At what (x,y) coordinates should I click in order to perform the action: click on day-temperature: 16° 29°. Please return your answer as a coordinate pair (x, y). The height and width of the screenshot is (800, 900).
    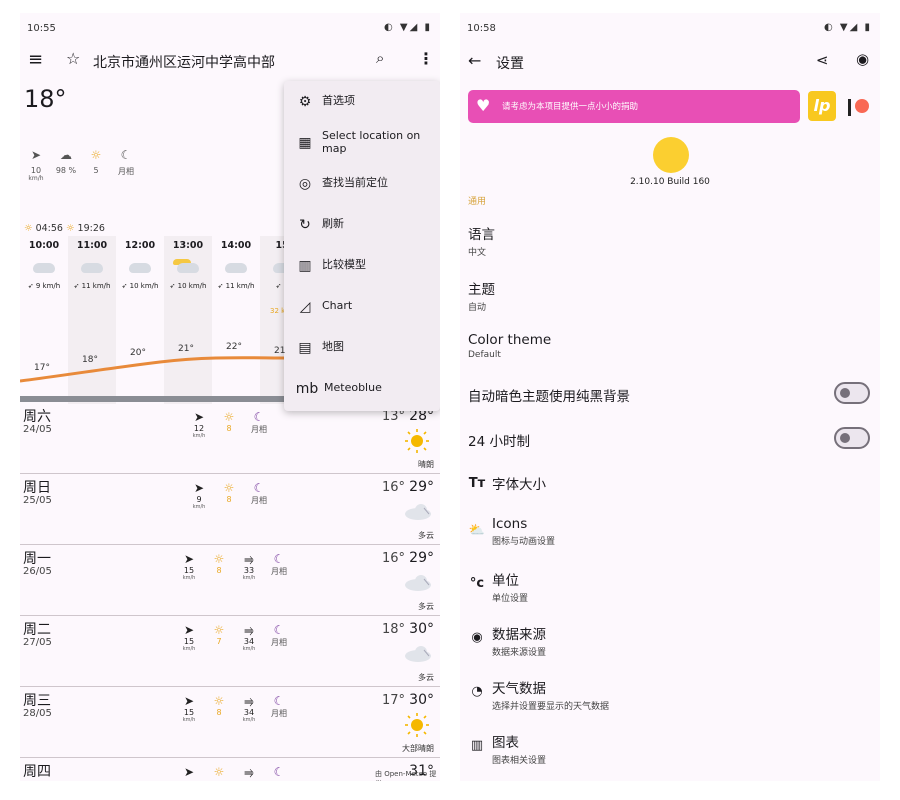
    Looking at the image, I should click on (408, 487).